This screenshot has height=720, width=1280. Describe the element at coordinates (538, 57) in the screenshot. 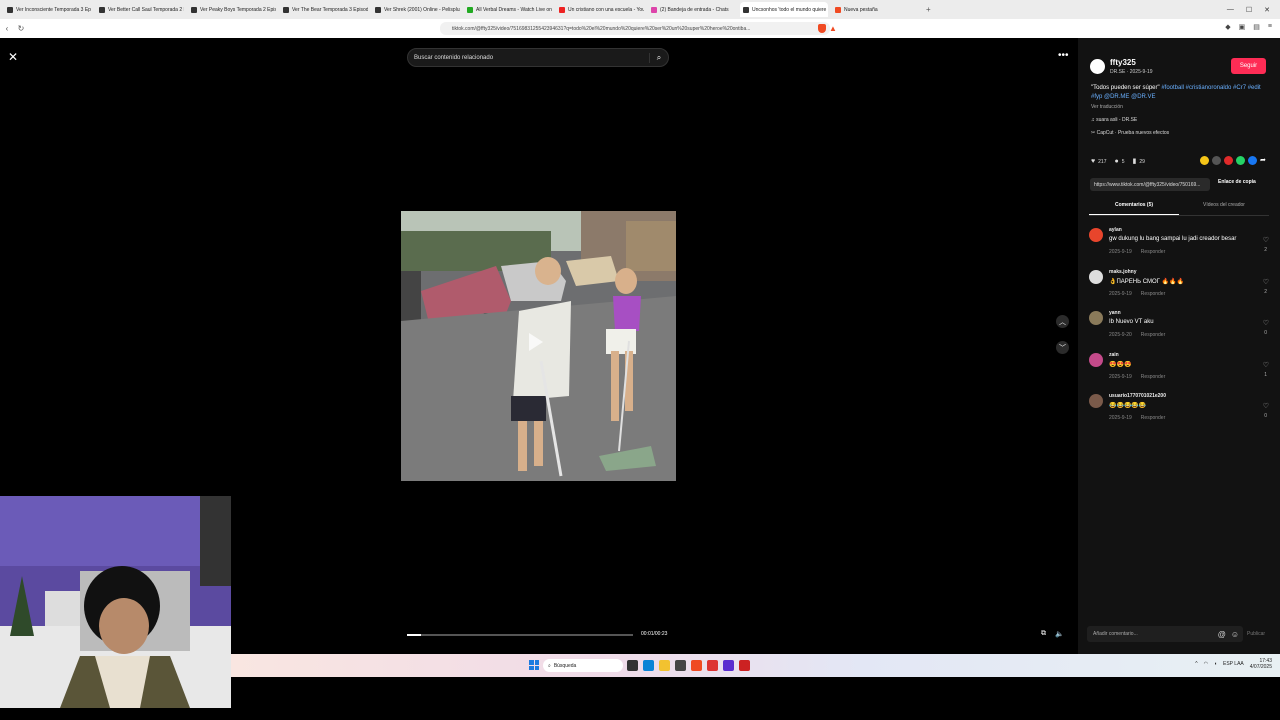

I see `related-search-input: Buscar contenido relacionado ⌕` at that location.